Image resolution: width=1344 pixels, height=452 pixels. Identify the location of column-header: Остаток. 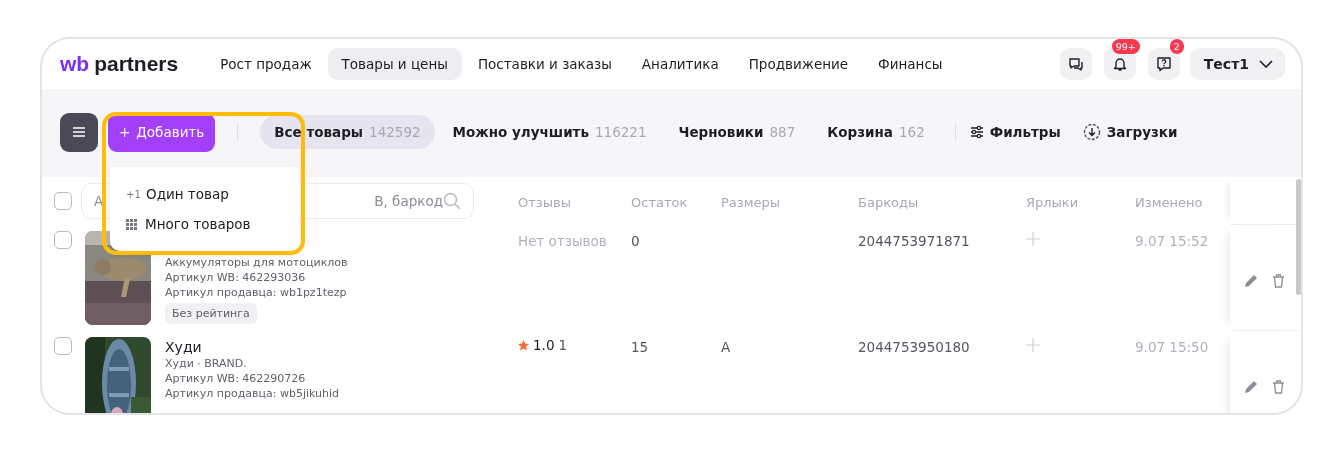
(659, 202).